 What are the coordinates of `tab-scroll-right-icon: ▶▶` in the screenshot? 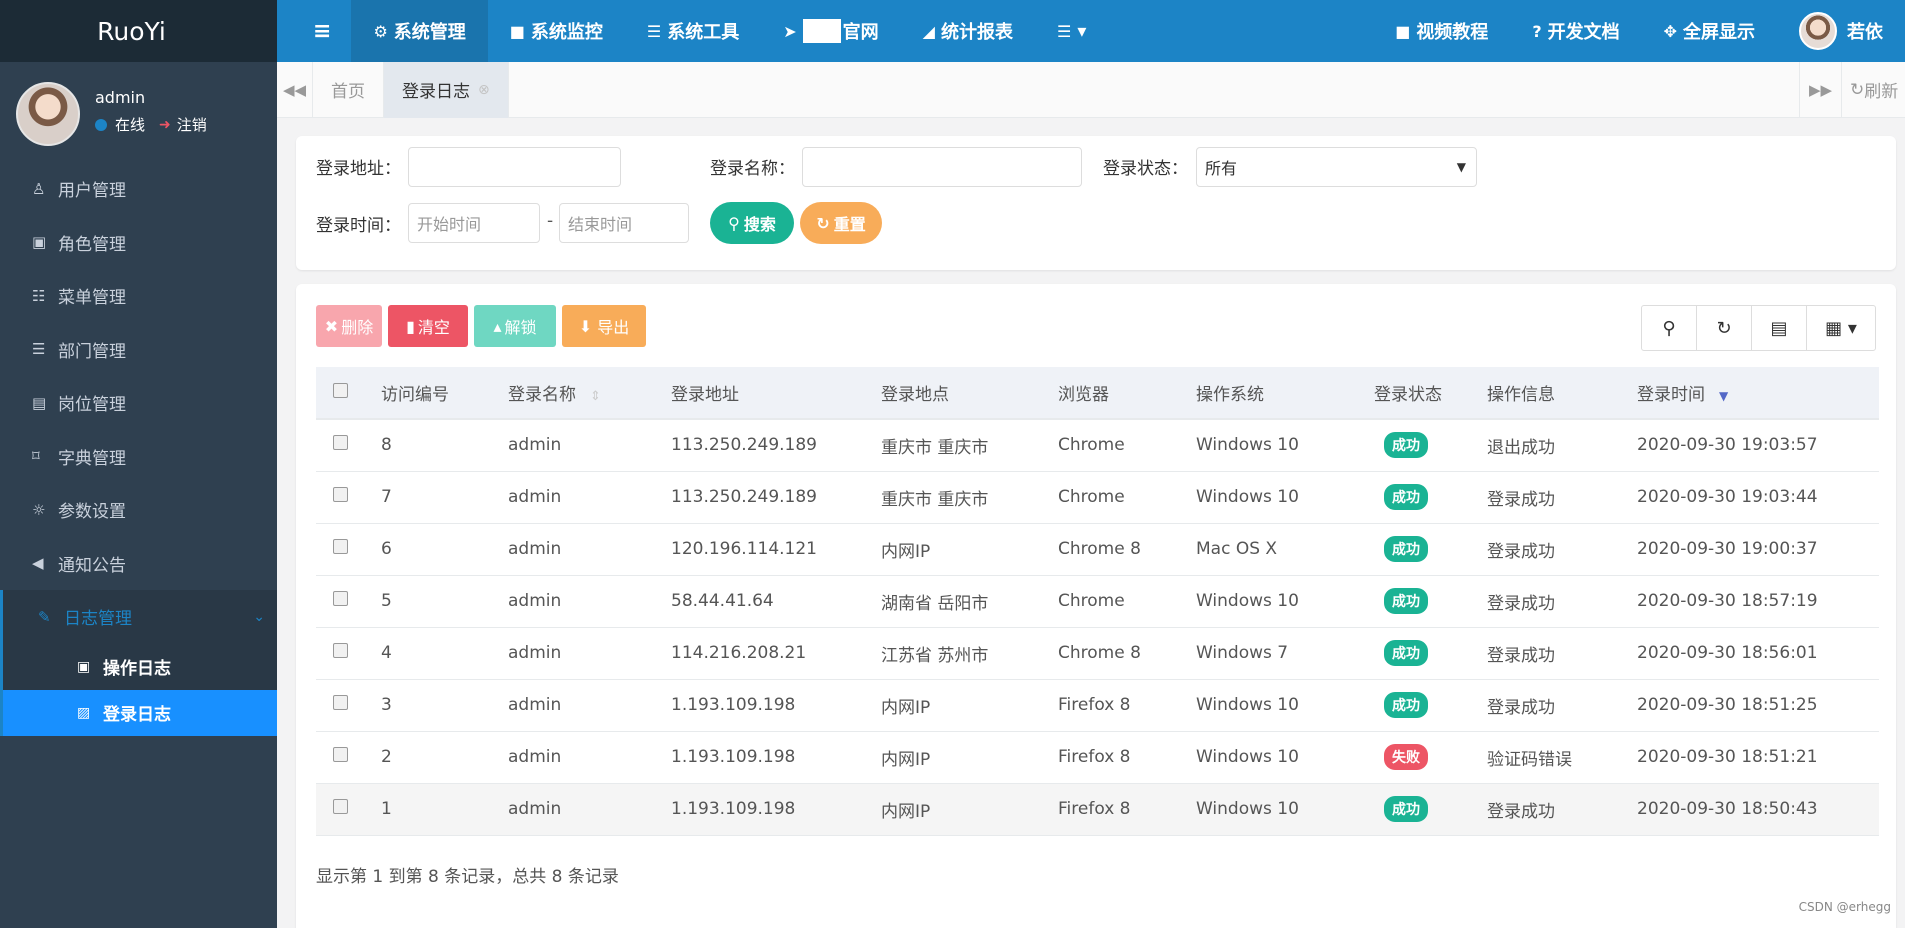 It's located at (1820, 89).